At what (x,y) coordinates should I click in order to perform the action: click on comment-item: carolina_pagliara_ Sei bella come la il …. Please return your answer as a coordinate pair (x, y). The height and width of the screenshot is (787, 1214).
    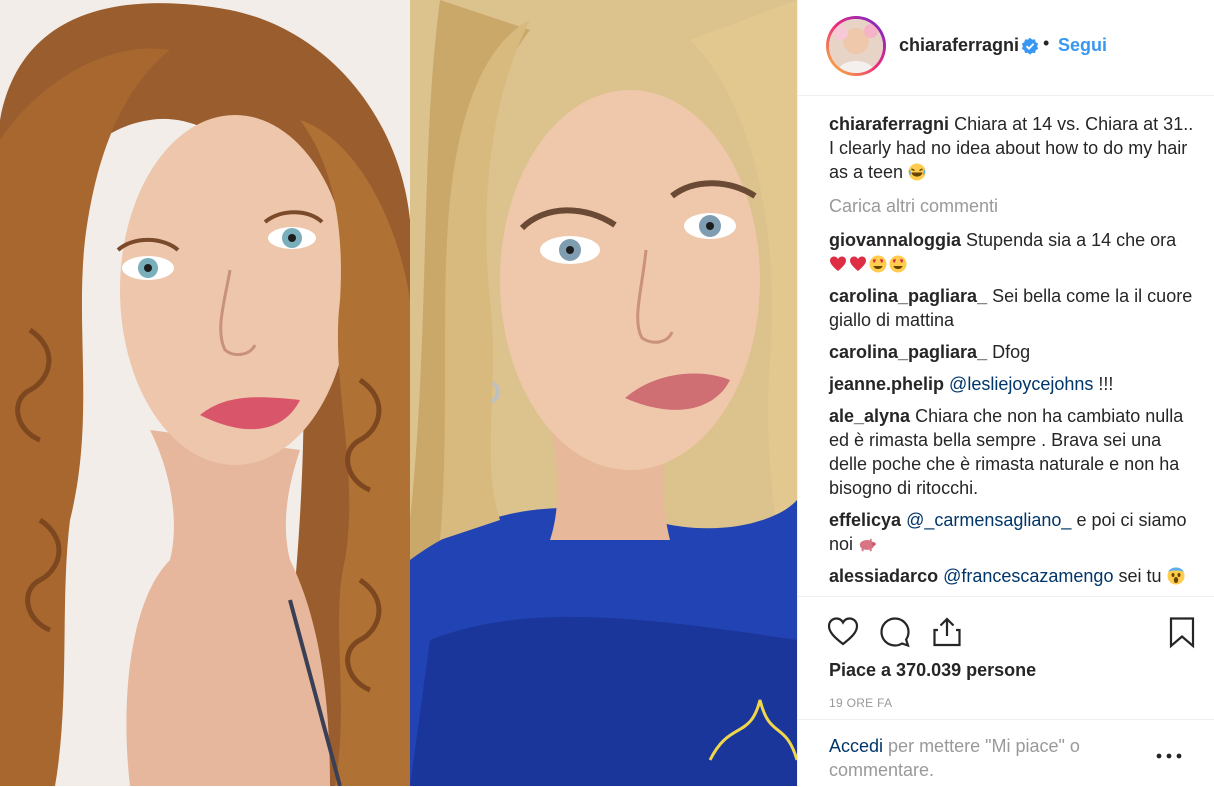
    Looking at the image, I should click on (1014, 308).